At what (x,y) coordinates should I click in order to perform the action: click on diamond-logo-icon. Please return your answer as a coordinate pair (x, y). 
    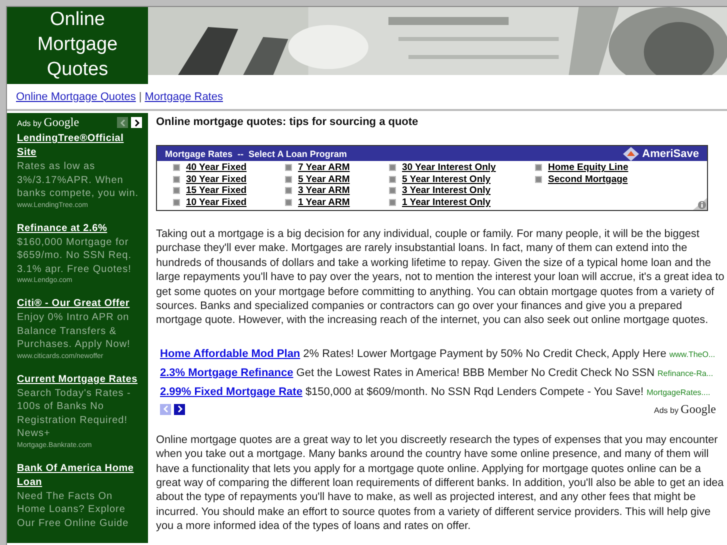
    Looking at the image, I should click on (631, 153).